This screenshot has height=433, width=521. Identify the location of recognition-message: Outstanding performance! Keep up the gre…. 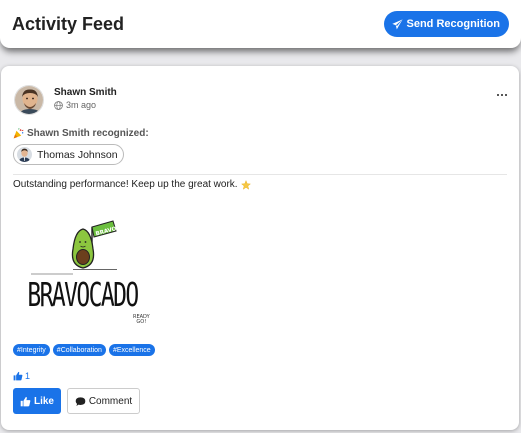
(132, 184).